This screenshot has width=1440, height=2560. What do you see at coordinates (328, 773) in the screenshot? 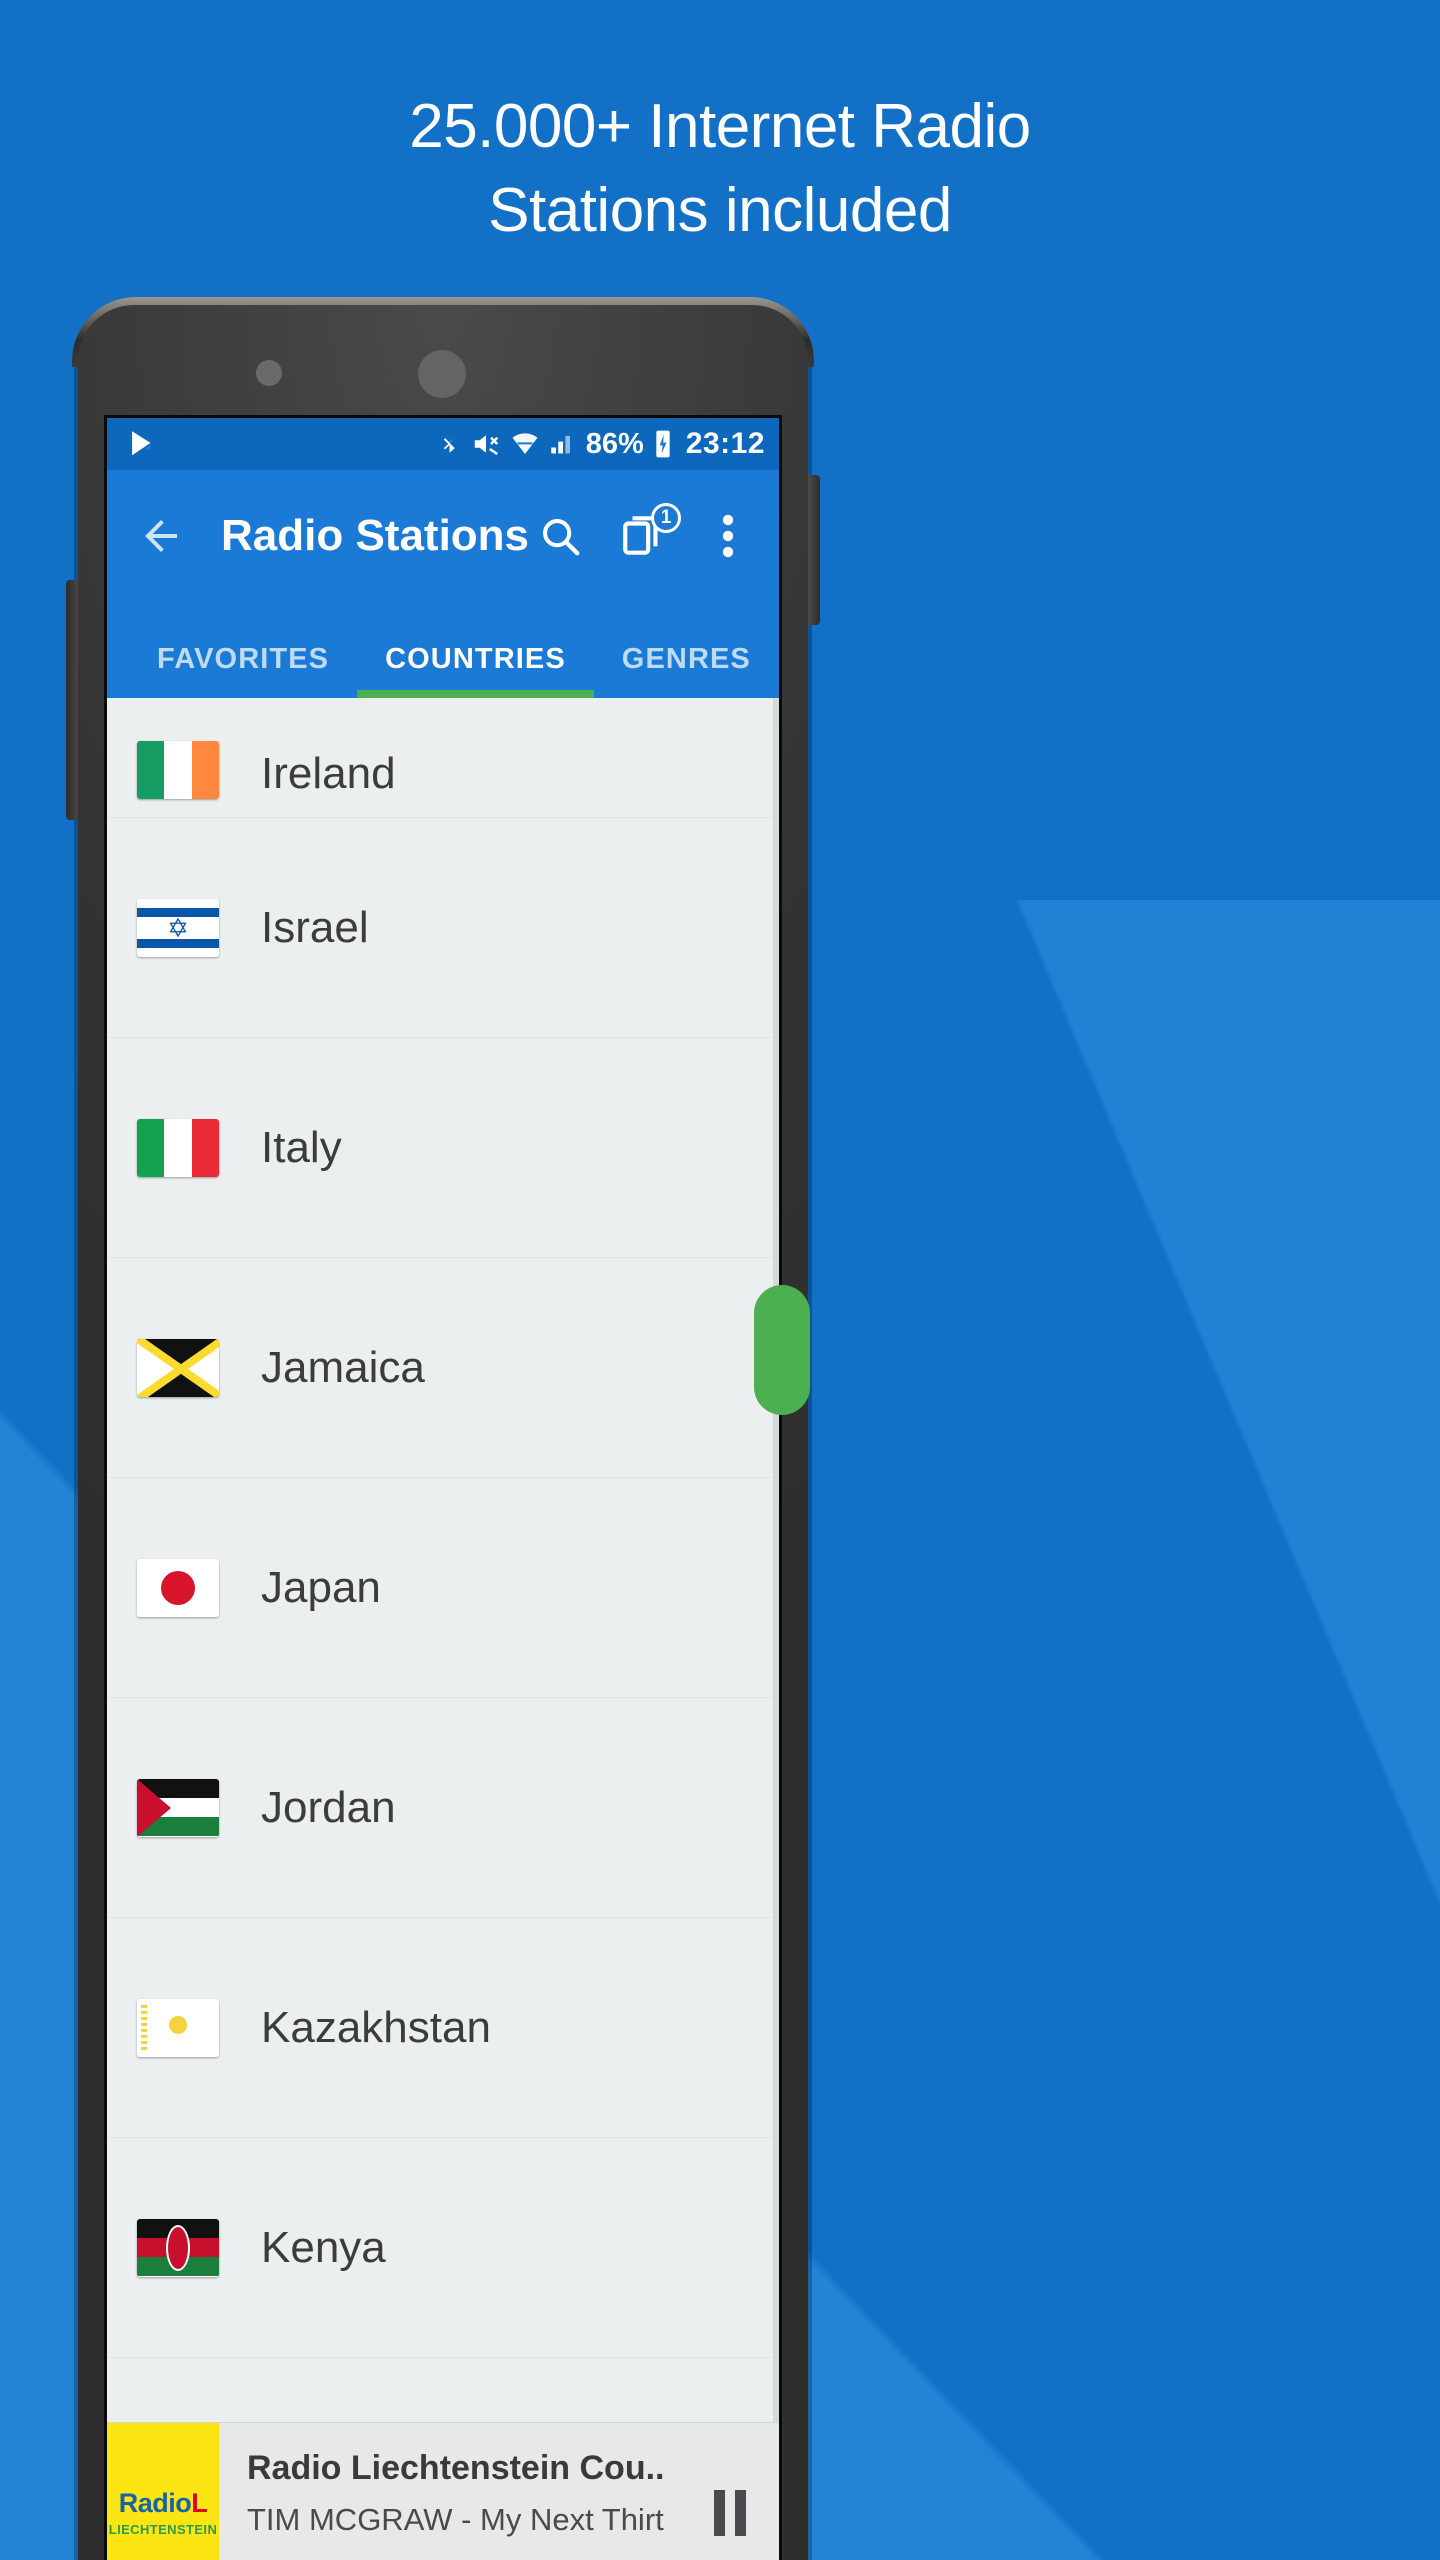
I see `country-name: Ireland` at bounding box center [328, 773].